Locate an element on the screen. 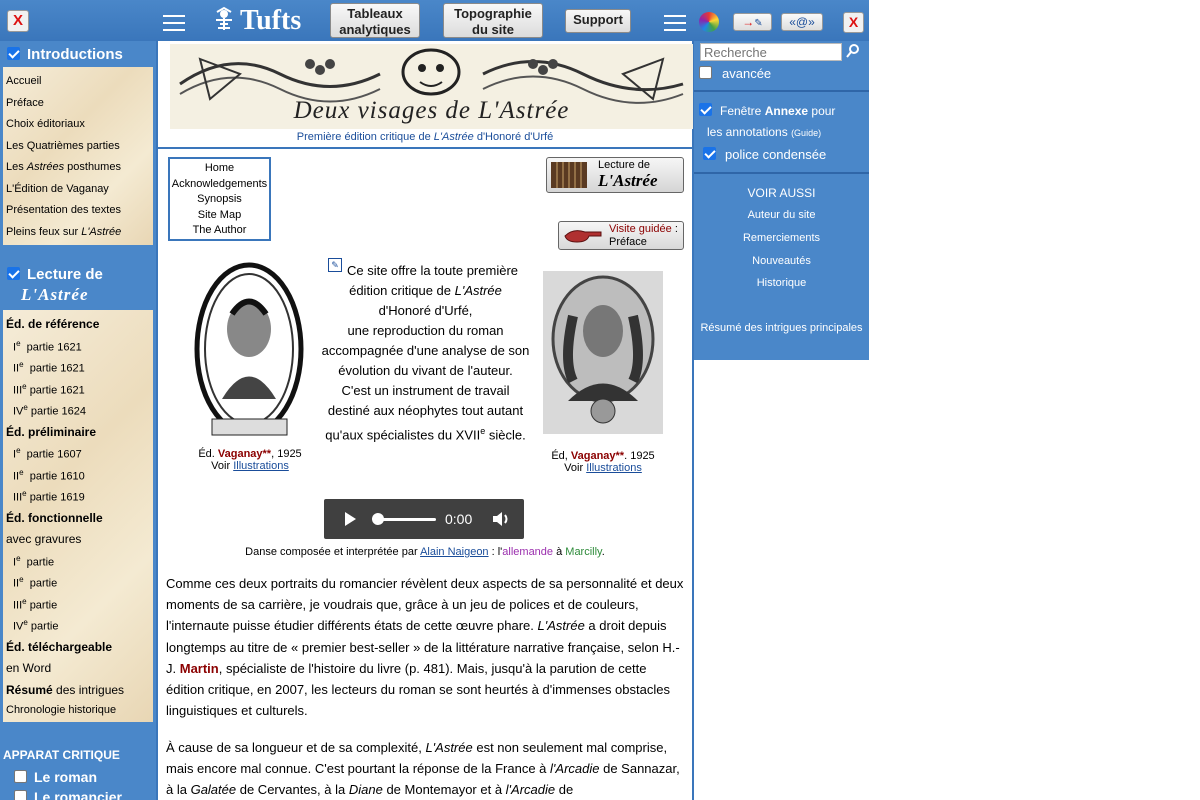 This screenshot has width=1200, height=800. police-condensee-option: police condensée is located at coordinates (764, 154).